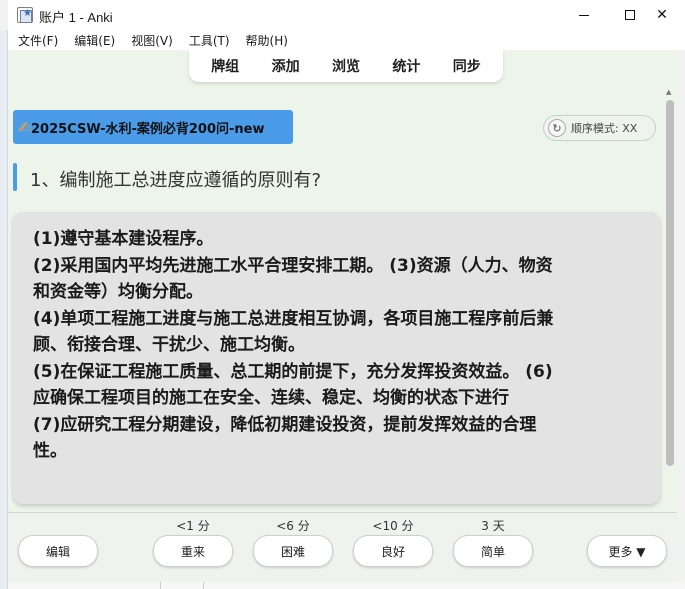  Describe the element at coordinates (493, 526) in the screenshot. I see `easy-due-label: 3 天` at that location.